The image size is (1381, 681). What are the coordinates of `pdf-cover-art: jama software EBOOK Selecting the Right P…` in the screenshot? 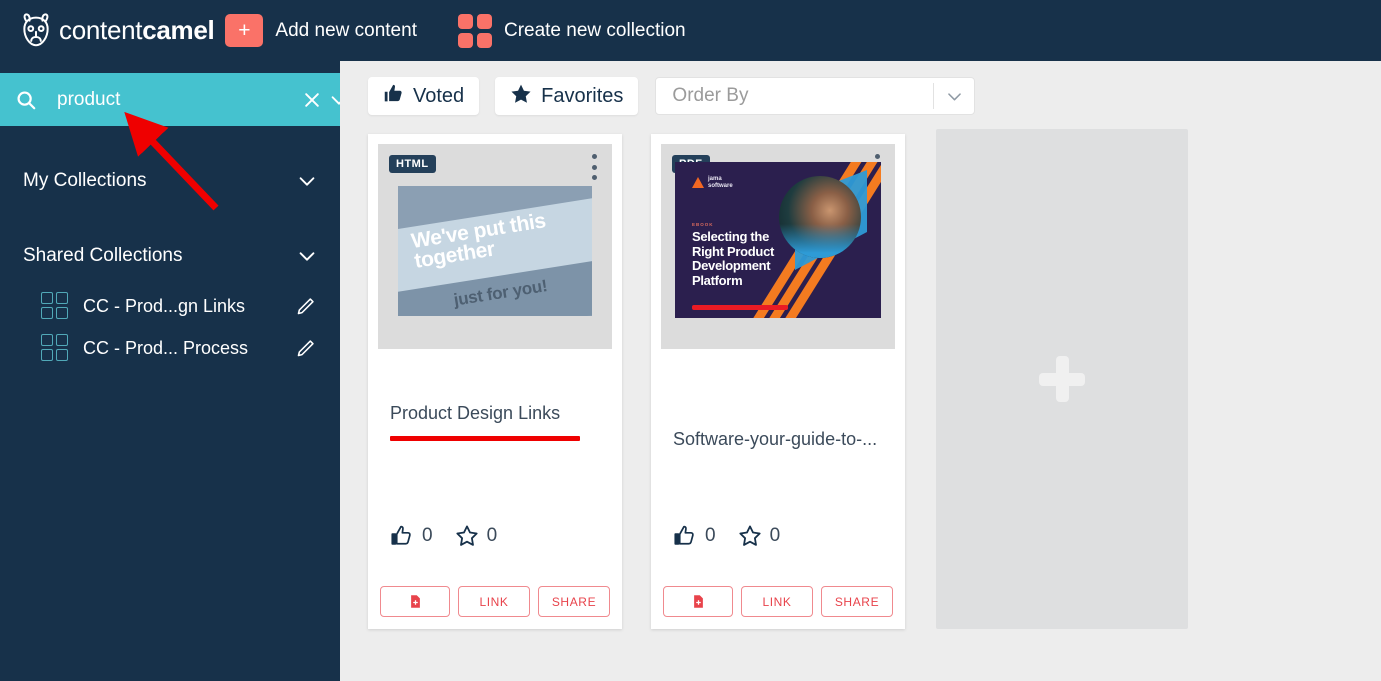 It's located at (778, 240).